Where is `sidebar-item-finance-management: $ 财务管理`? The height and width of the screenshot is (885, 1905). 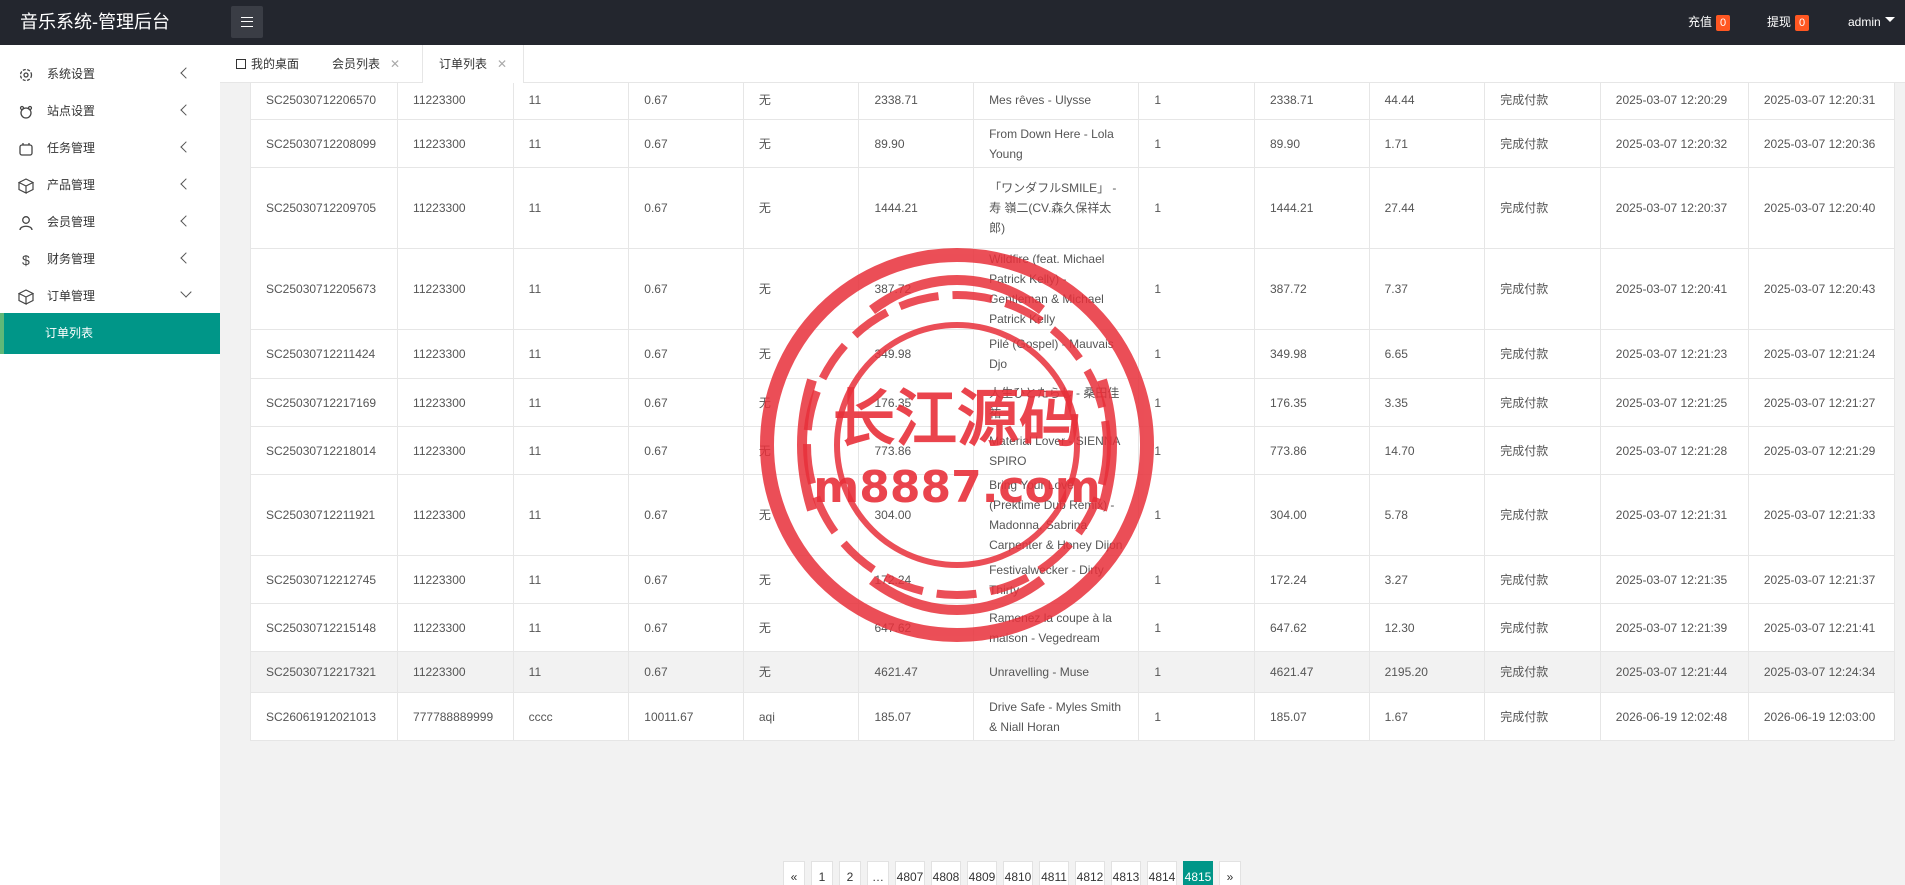 sidebar-item-finance-management: $ 财务管理 is located at coordinates (110, 259).